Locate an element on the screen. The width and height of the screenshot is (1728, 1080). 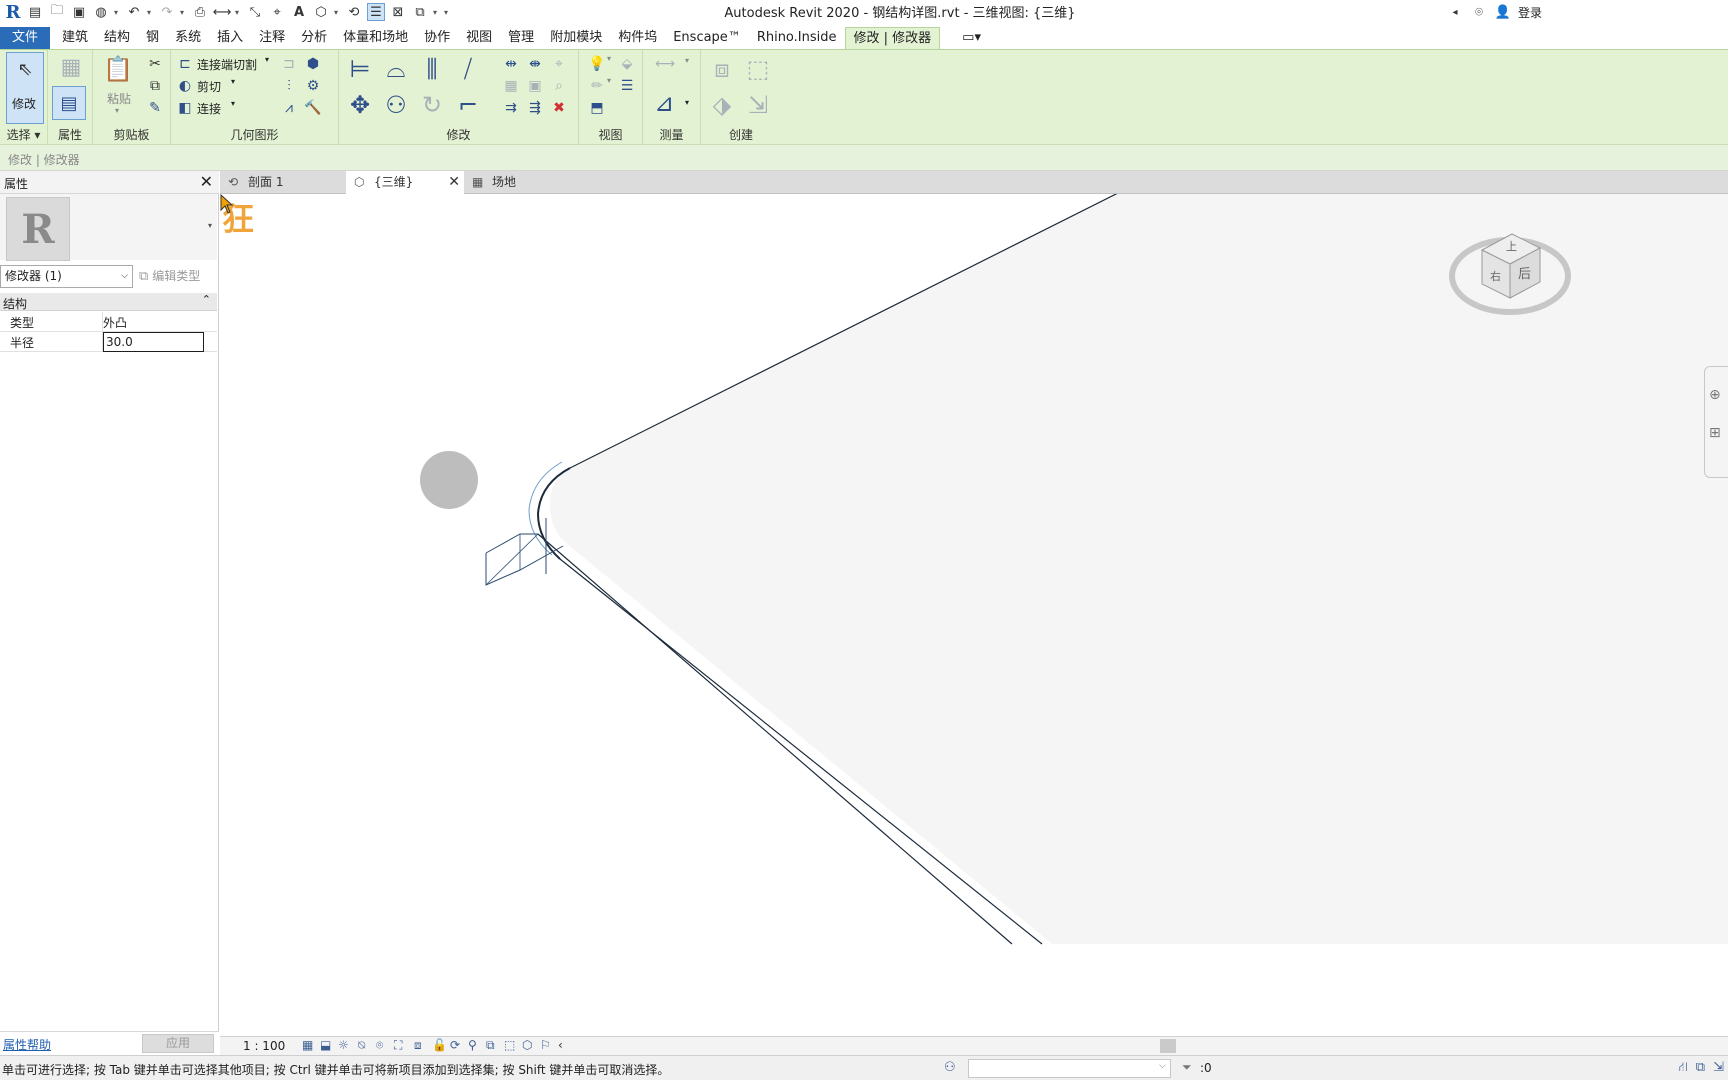
create-similar-icon: ⇲ is located at coordinates (758, 105).